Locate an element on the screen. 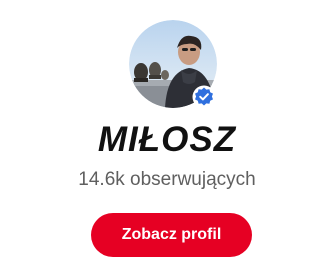 The image size is (334, 273). avatar is located at coordinates (173, 64).